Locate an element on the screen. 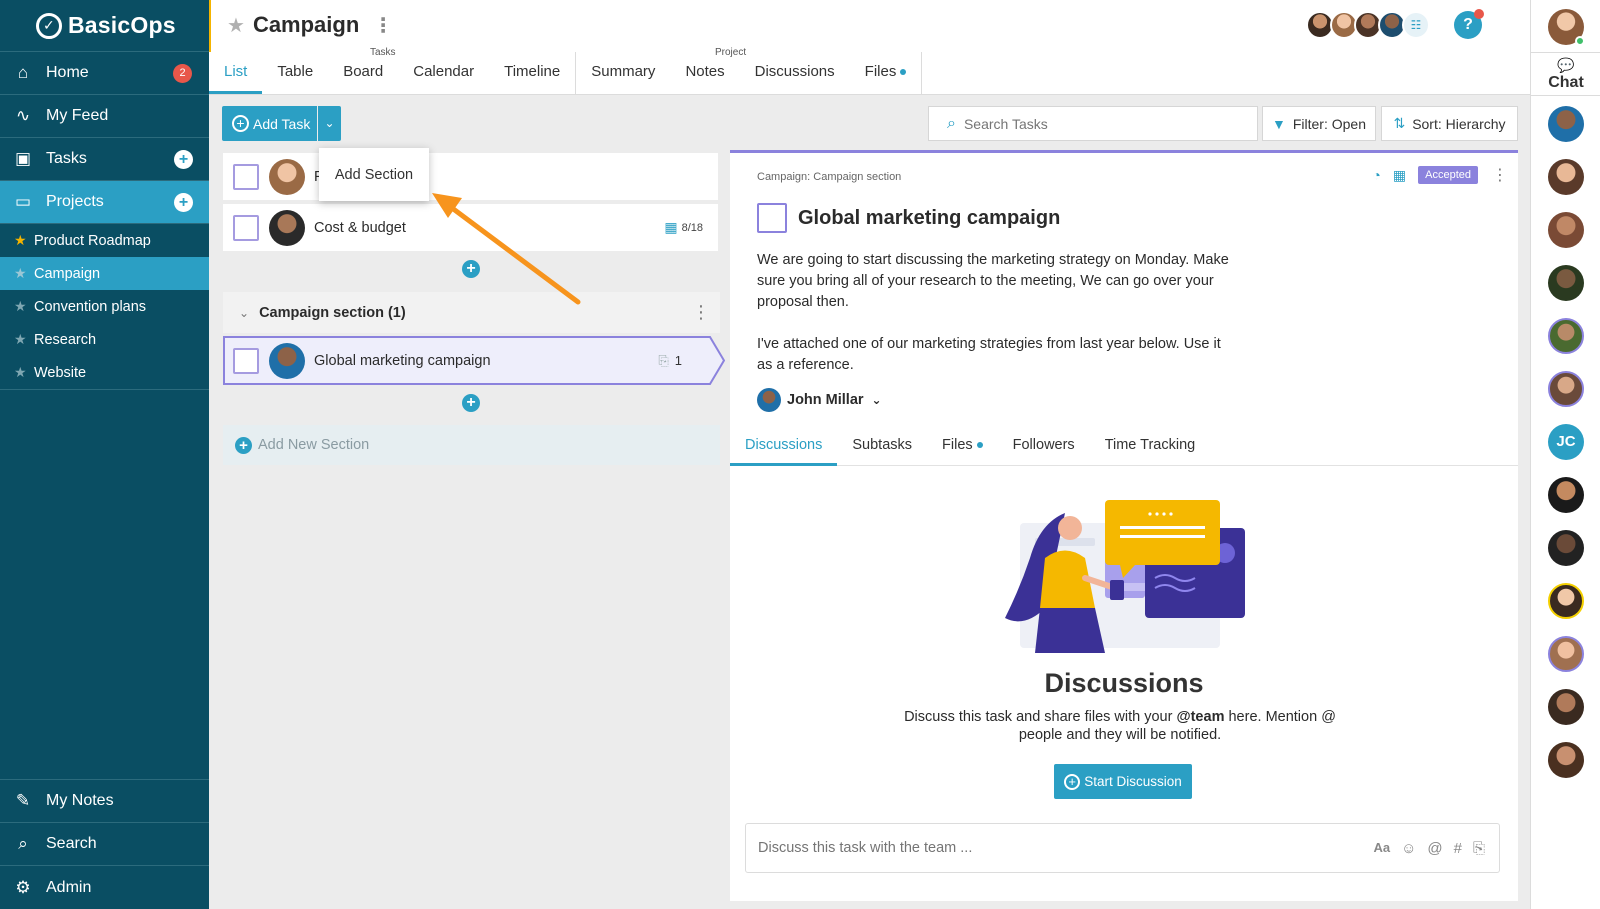 The image size is (1600, 909). comment-box: Aa ☺ @ # ⎘ is located at coordinates (1122, 848).